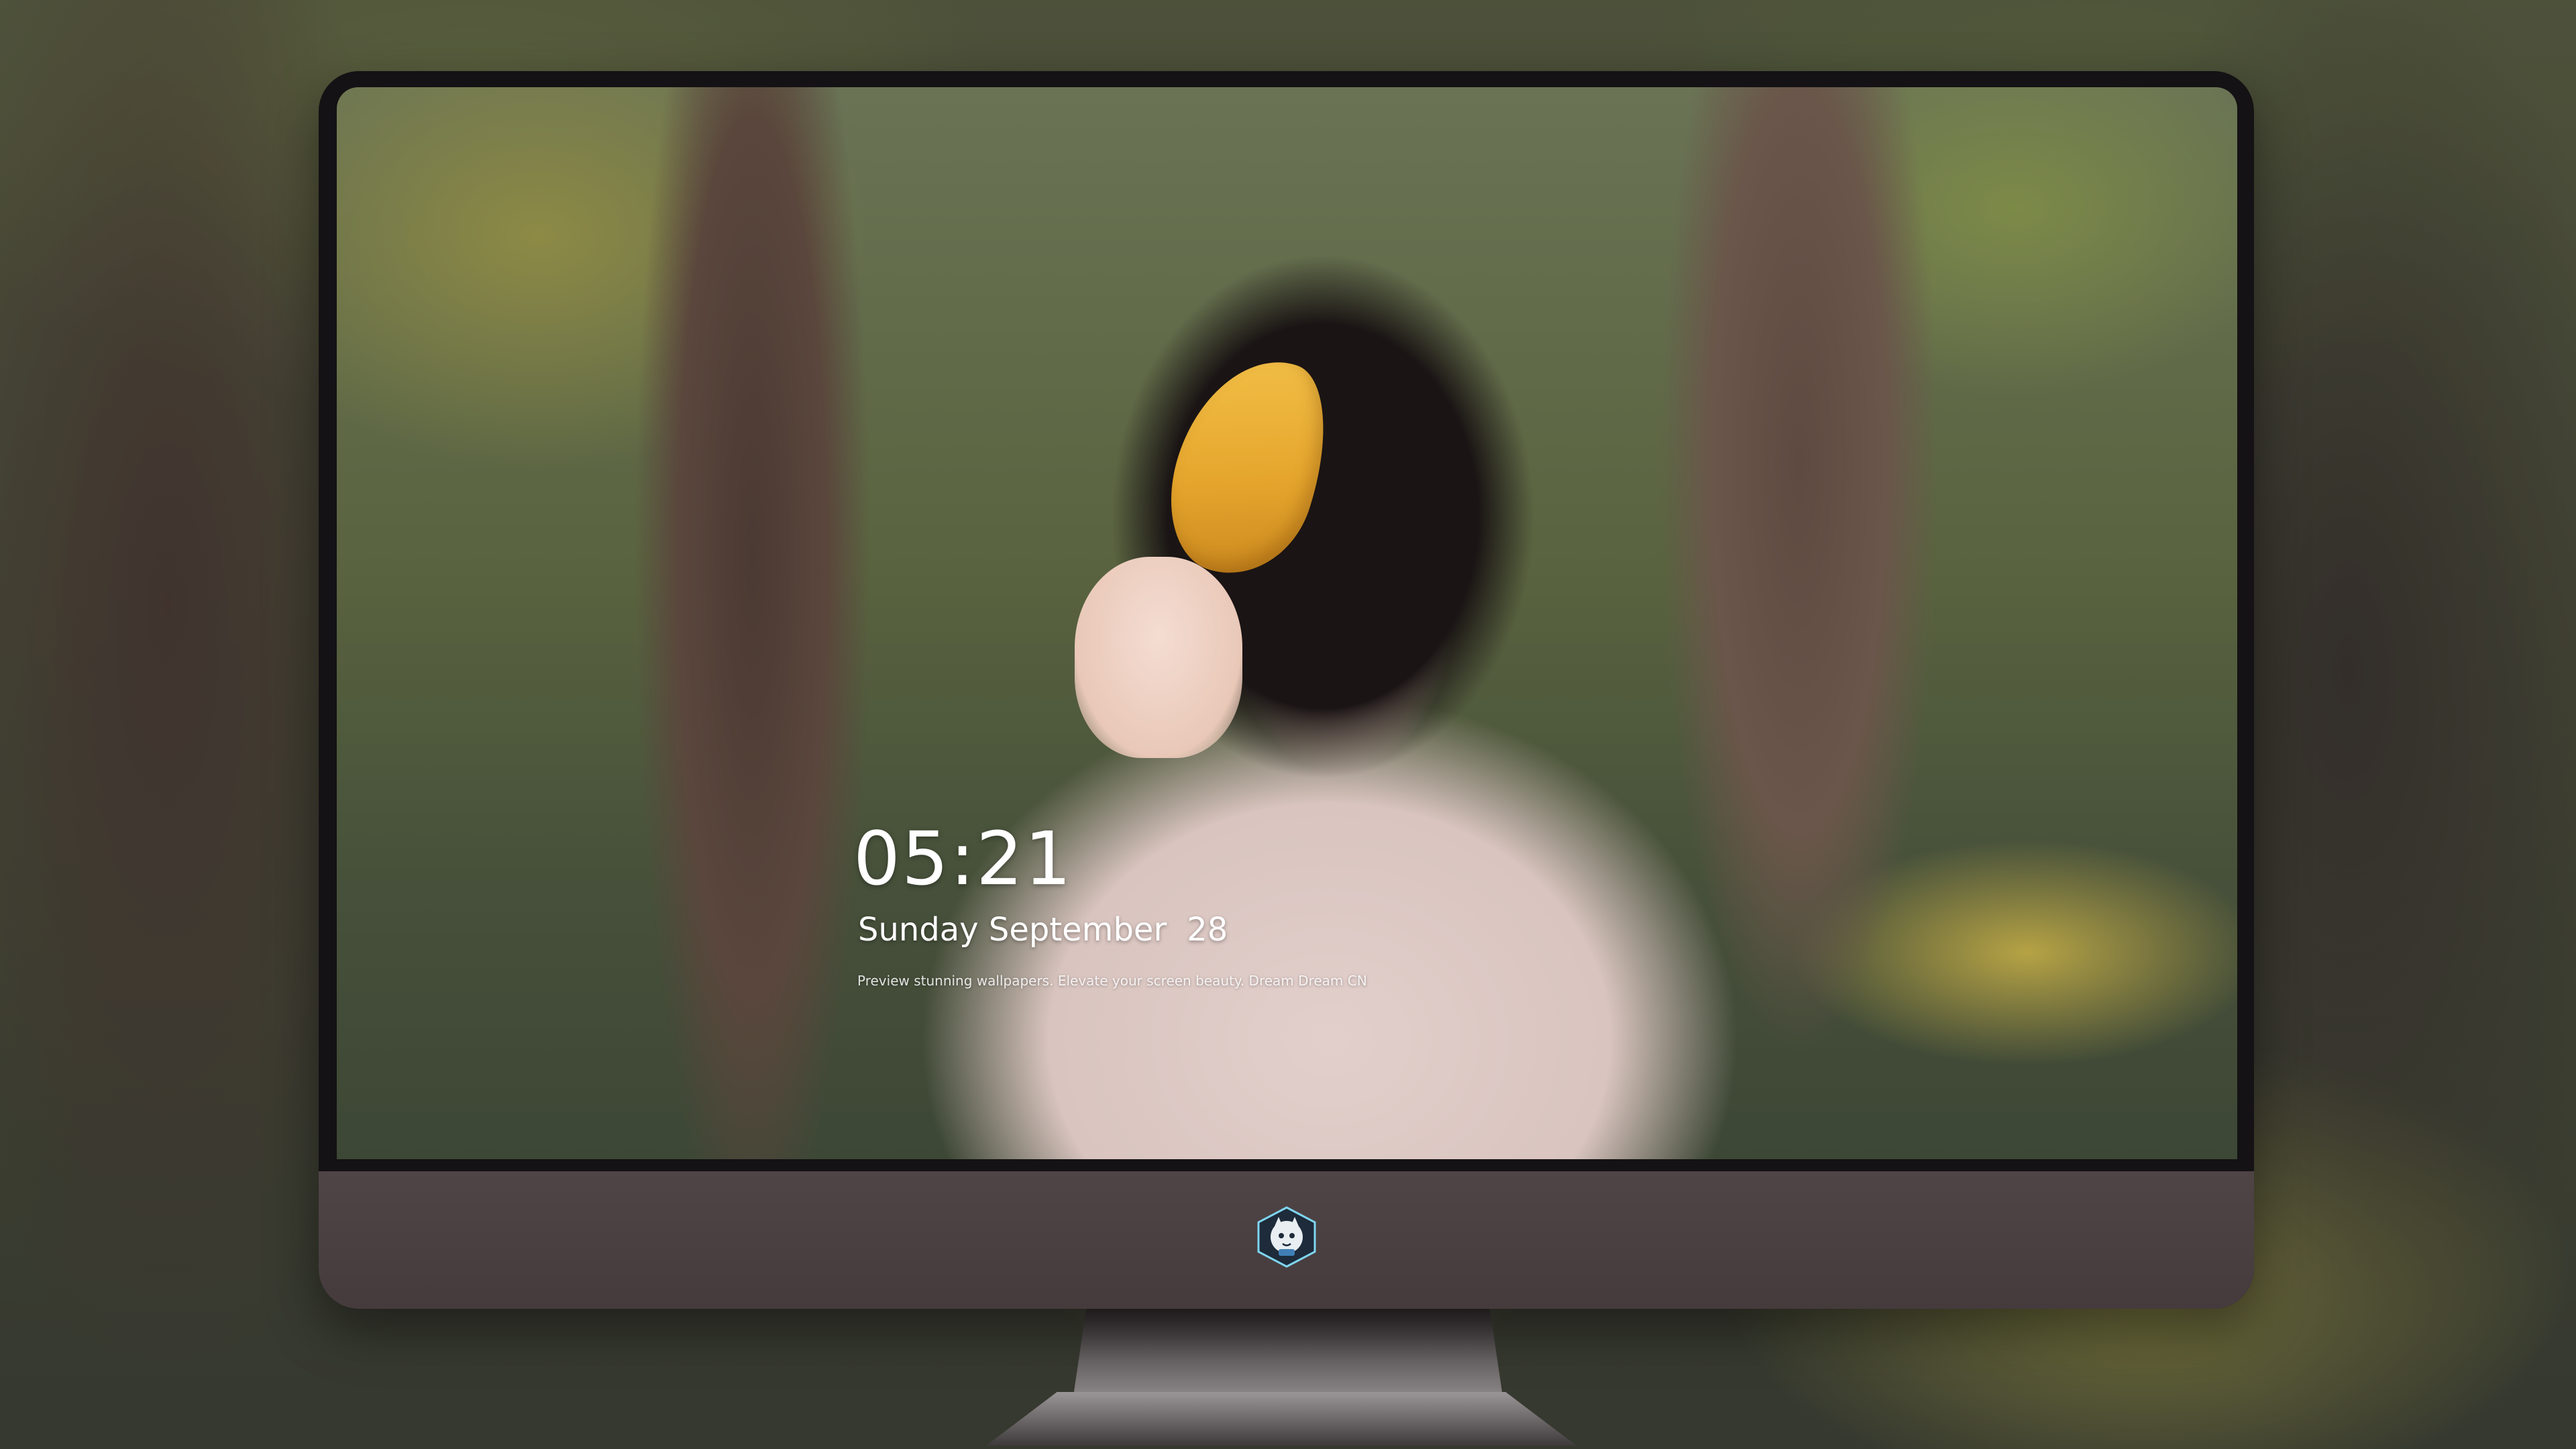 Image resolution: width=2576 pixels, height=1449 pixels. What do you see at coordinates (1158, 657) in the screenshot?
I see `wallpaper-hand` at bounding box center [1158, 657].